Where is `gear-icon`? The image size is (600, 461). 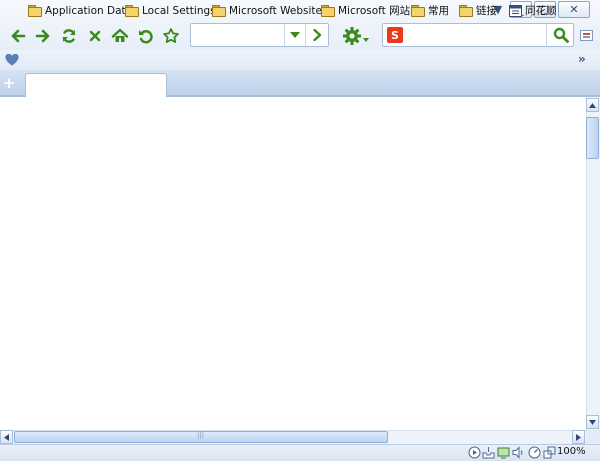 gear-icon is located at coordinates (352, 36).